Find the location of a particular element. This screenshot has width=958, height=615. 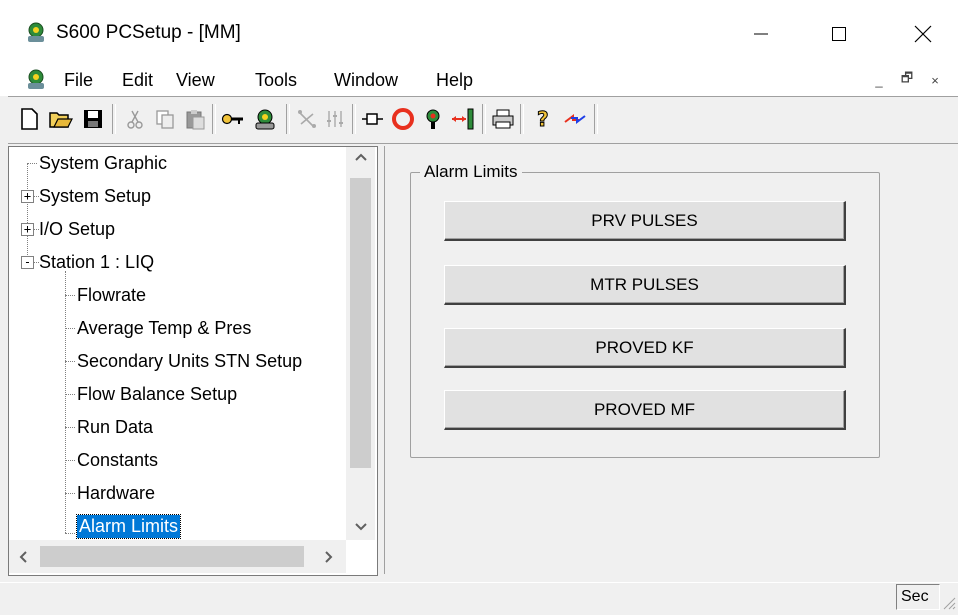

cut-icon is located at coordinates (135, 119).